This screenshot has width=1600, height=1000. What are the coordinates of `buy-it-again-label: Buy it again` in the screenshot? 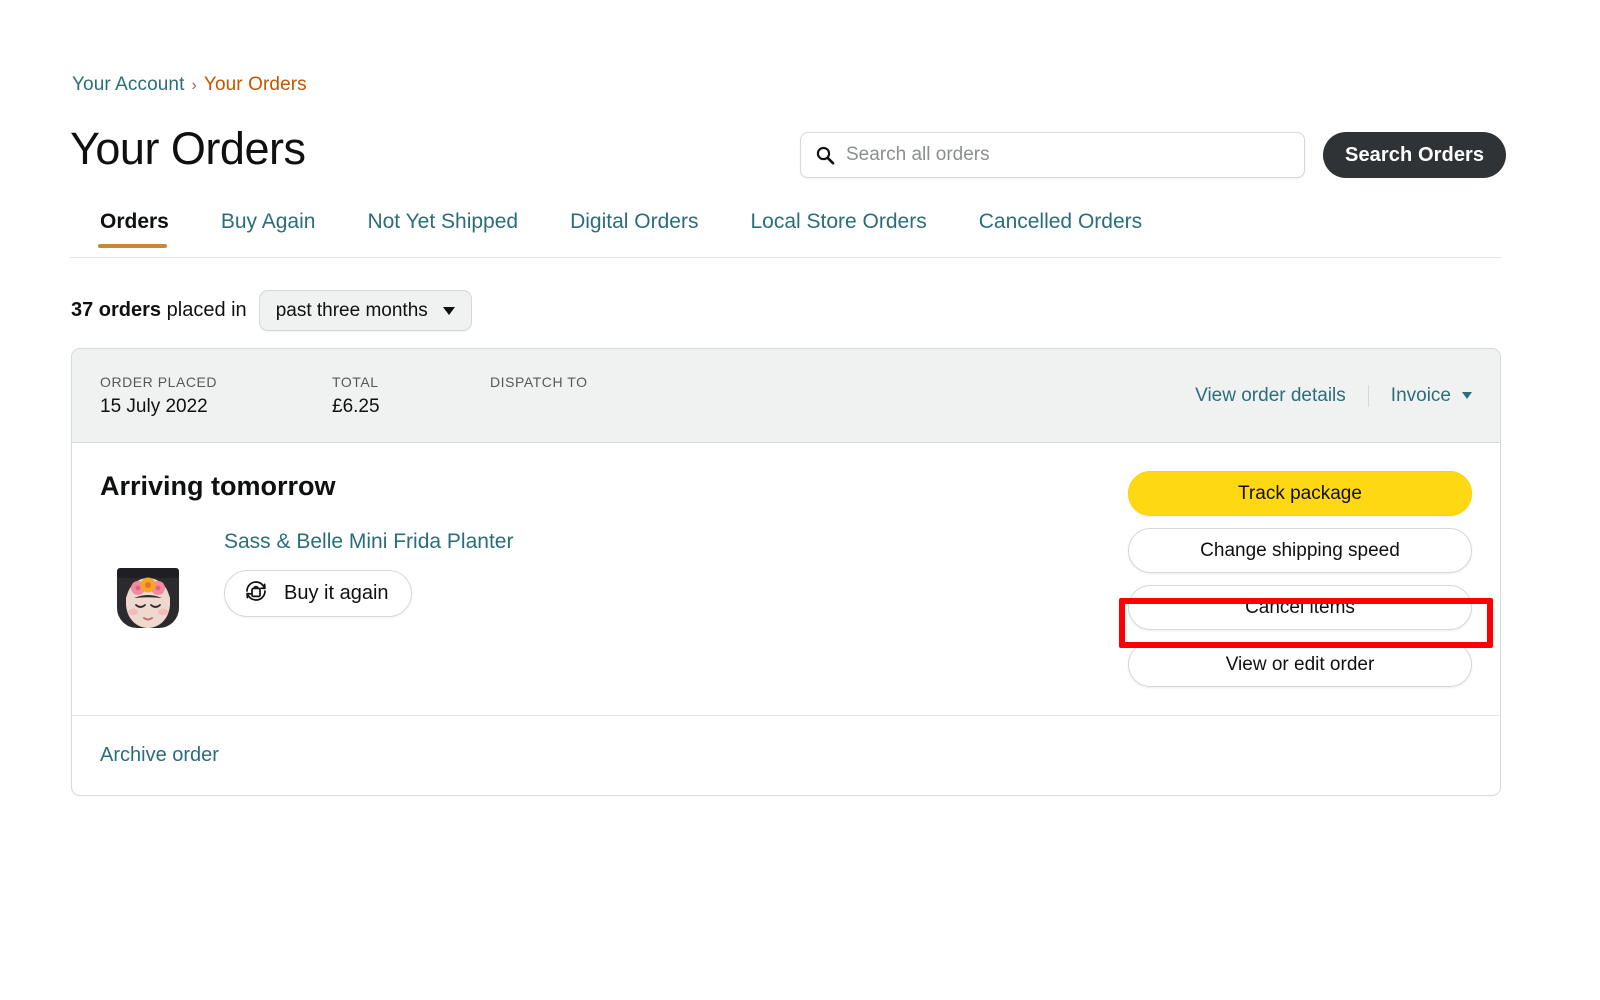 It's located at (336, 593).